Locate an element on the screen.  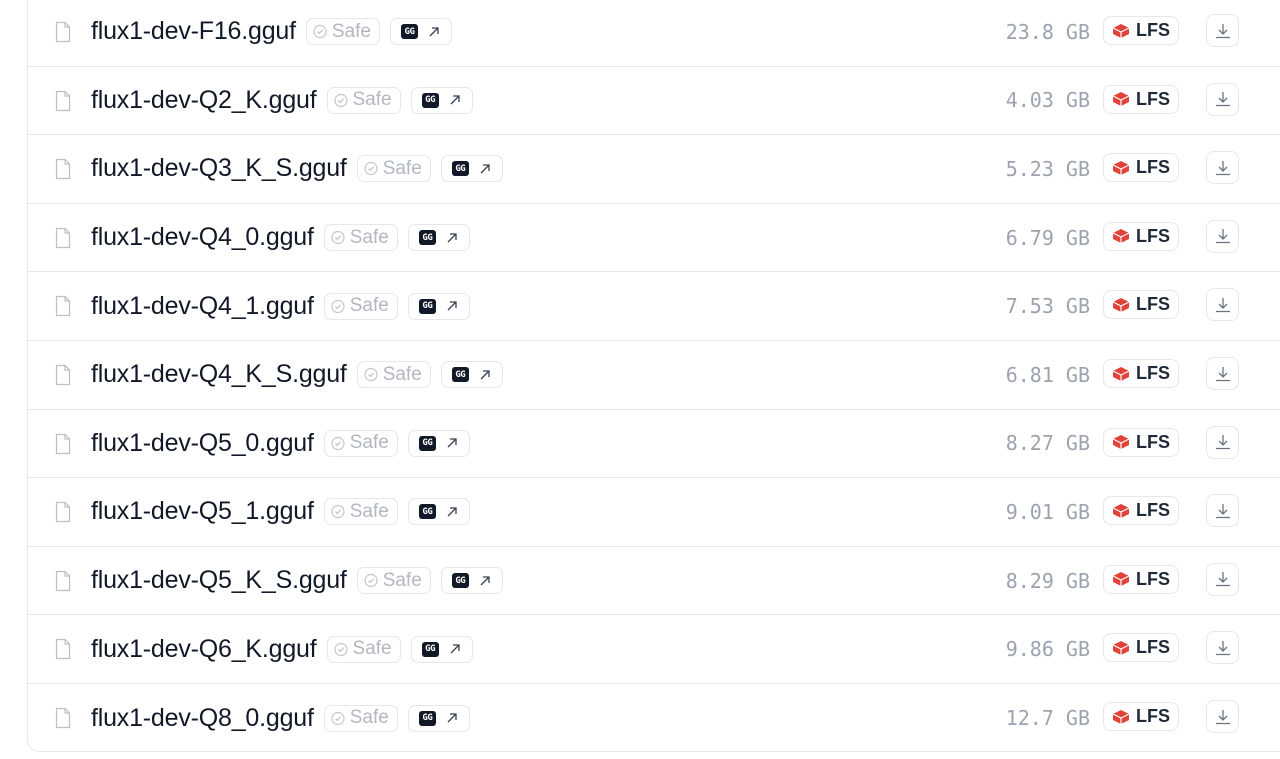
file-name-link: flux1-dev-Q2_K.gguf is located at coordinates (204, 100).